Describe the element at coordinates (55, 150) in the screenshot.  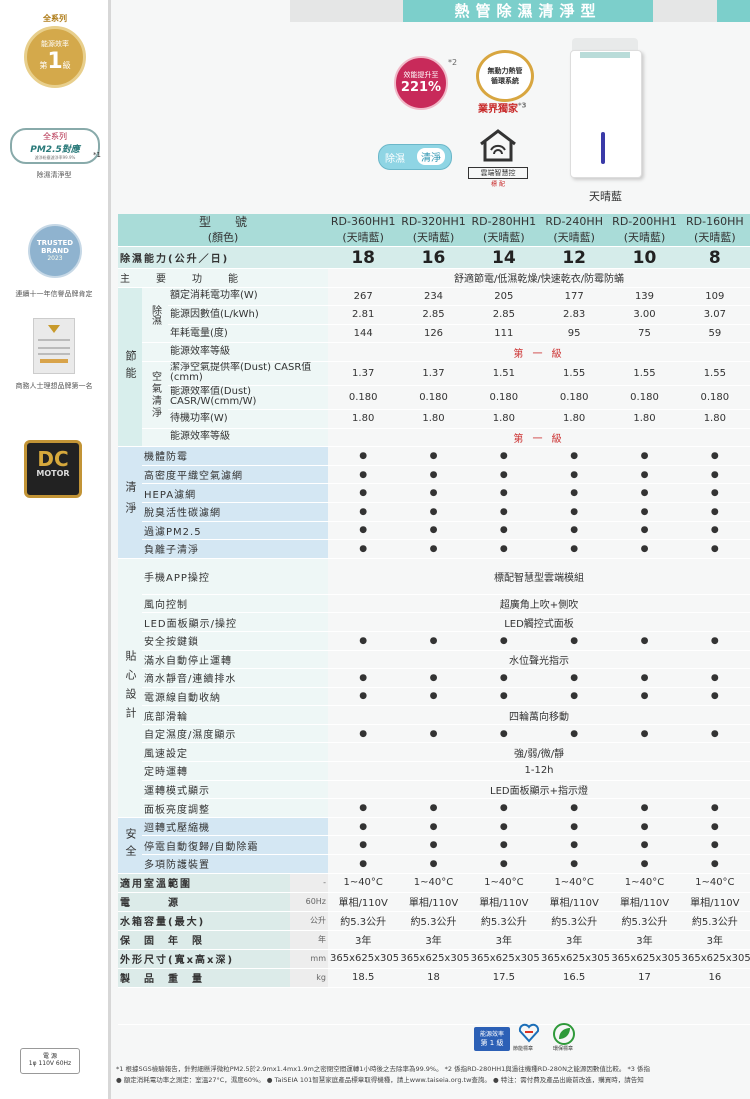
I see `pm25-badge-line2: PM2.5對應` at that location.